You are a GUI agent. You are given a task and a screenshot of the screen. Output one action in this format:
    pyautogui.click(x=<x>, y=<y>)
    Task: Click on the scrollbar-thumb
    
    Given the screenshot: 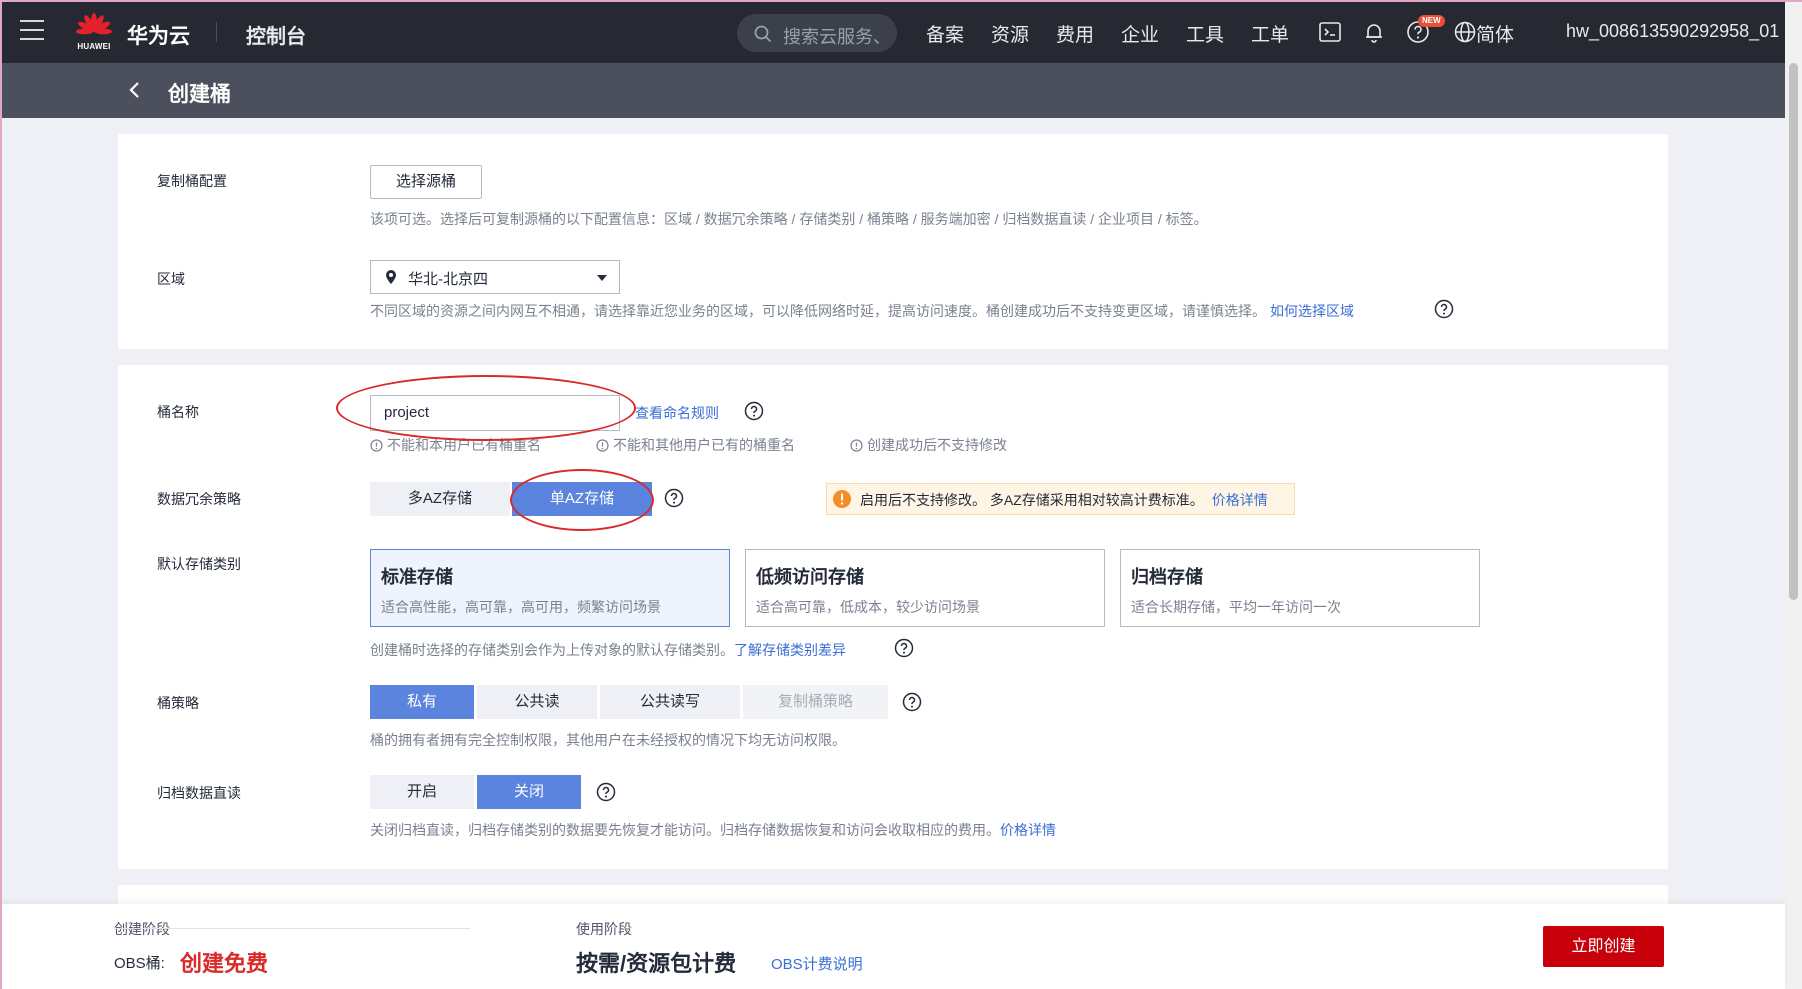 What is the action you would take?
    pyautogui.click(x=1793, y=331)
    